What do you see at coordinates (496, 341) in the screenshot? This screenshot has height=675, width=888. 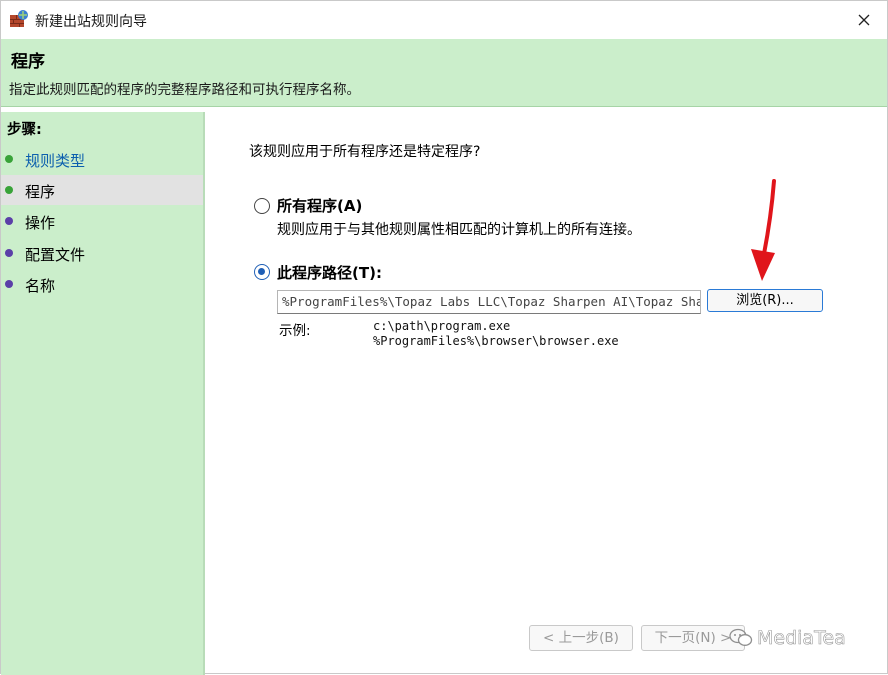 I see `example-line-2: %ProgramFiles%\browser\browser.exe` at bounding box center [496, 341].